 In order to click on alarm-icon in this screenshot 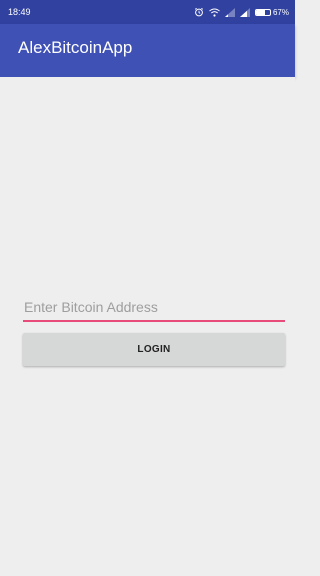, I will do `click(199, 12)`.